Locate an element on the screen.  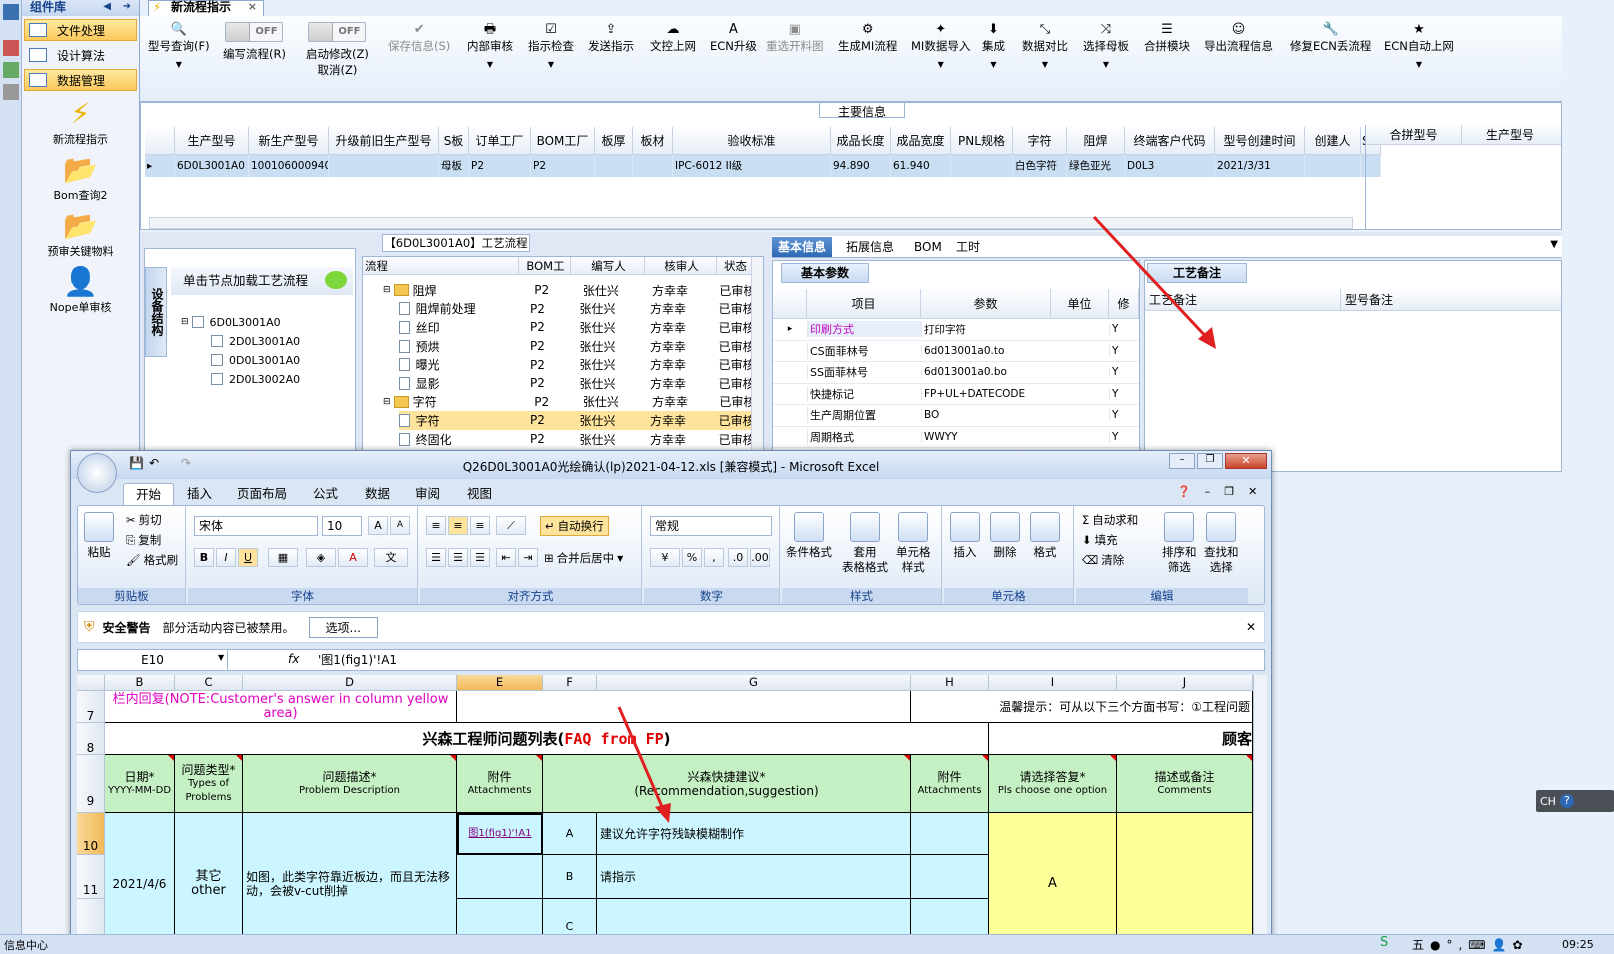
hyperlink: 图1(fig1)'!A1 is located at coordinates (499, 834).